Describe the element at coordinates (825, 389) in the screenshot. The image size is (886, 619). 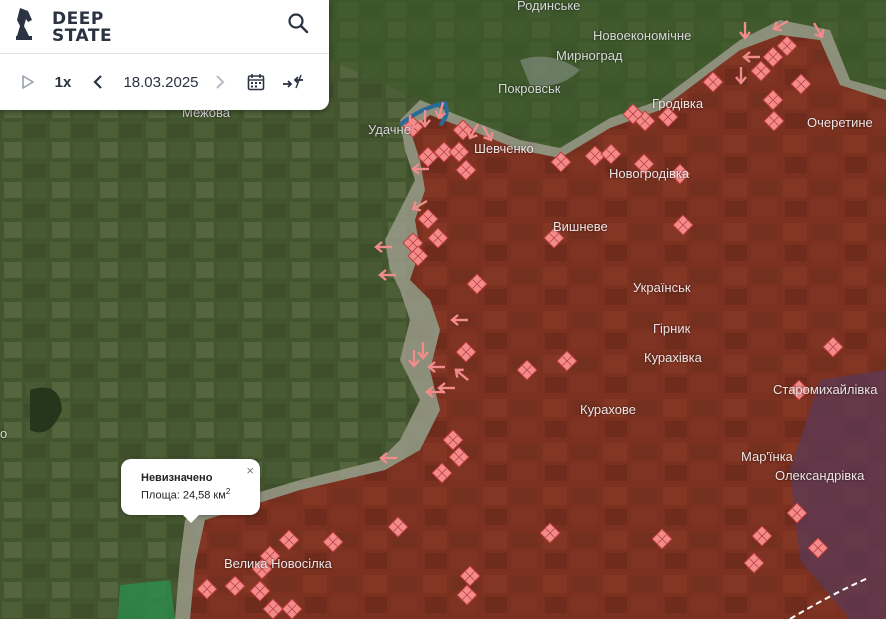
I see `place-staromykhailivka: Старомихайлівка` at that location.